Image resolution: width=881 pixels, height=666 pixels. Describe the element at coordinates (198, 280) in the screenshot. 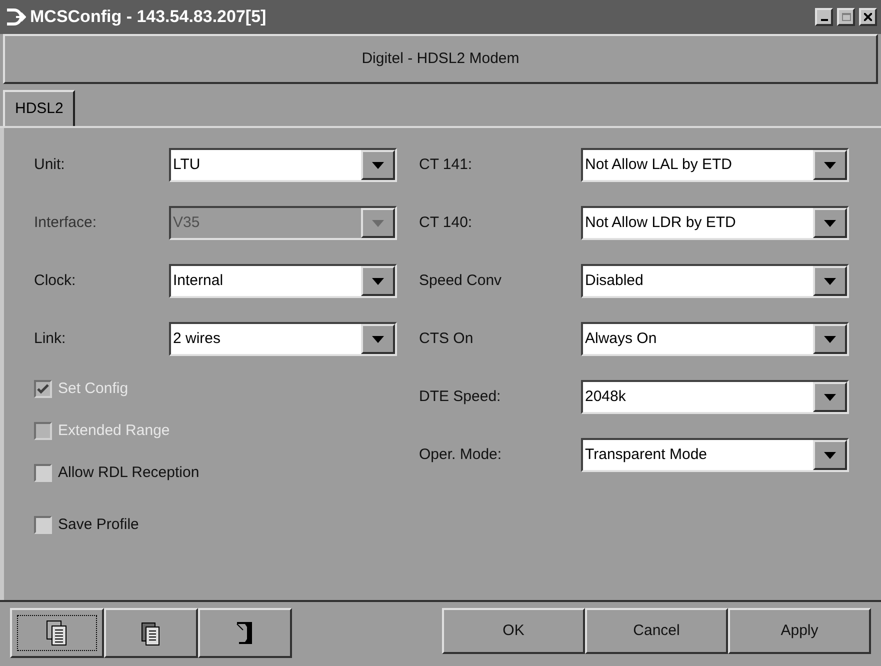

I see `dropdown-value: Internal` at that location.